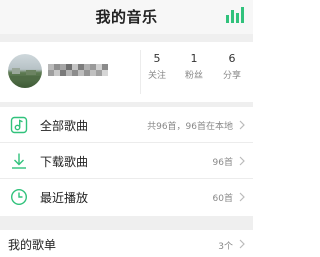 The width and height of the screenshot is (320, 257). Describe the element at coordinates (225, 247) in the screenshot. I see `playlists-count: 3个` at that location.